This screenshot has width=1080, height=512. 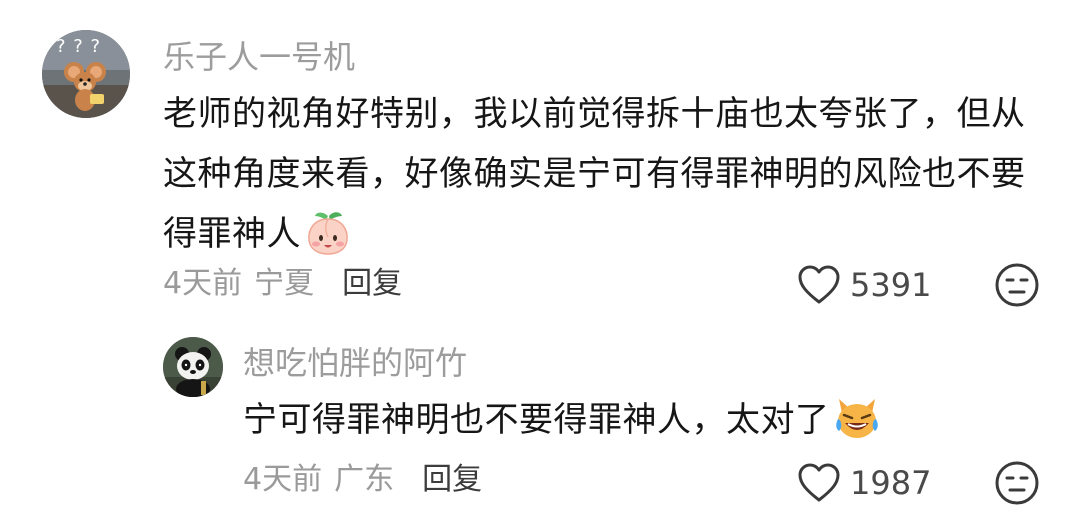 What do you see at coordinates (86, 74) in the screenshot?
I see `avatar: ? ? ?` at bounding box center [86, 74].